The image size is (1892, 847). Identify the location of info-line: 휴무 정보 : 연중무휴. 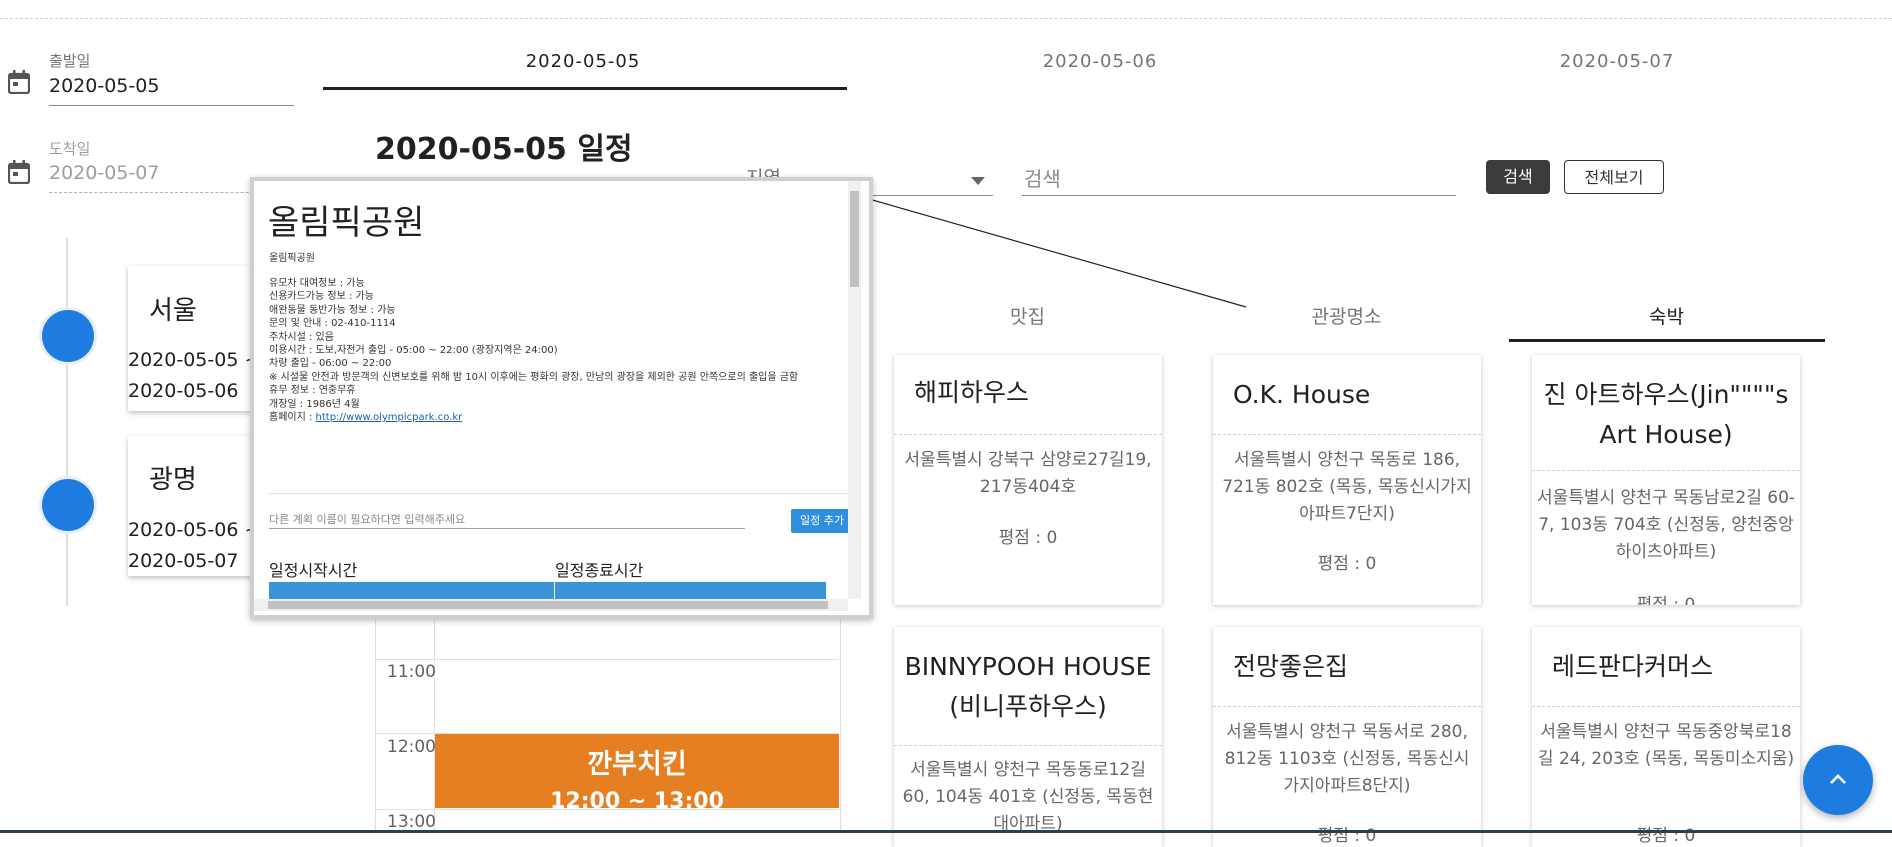
(312, 391).